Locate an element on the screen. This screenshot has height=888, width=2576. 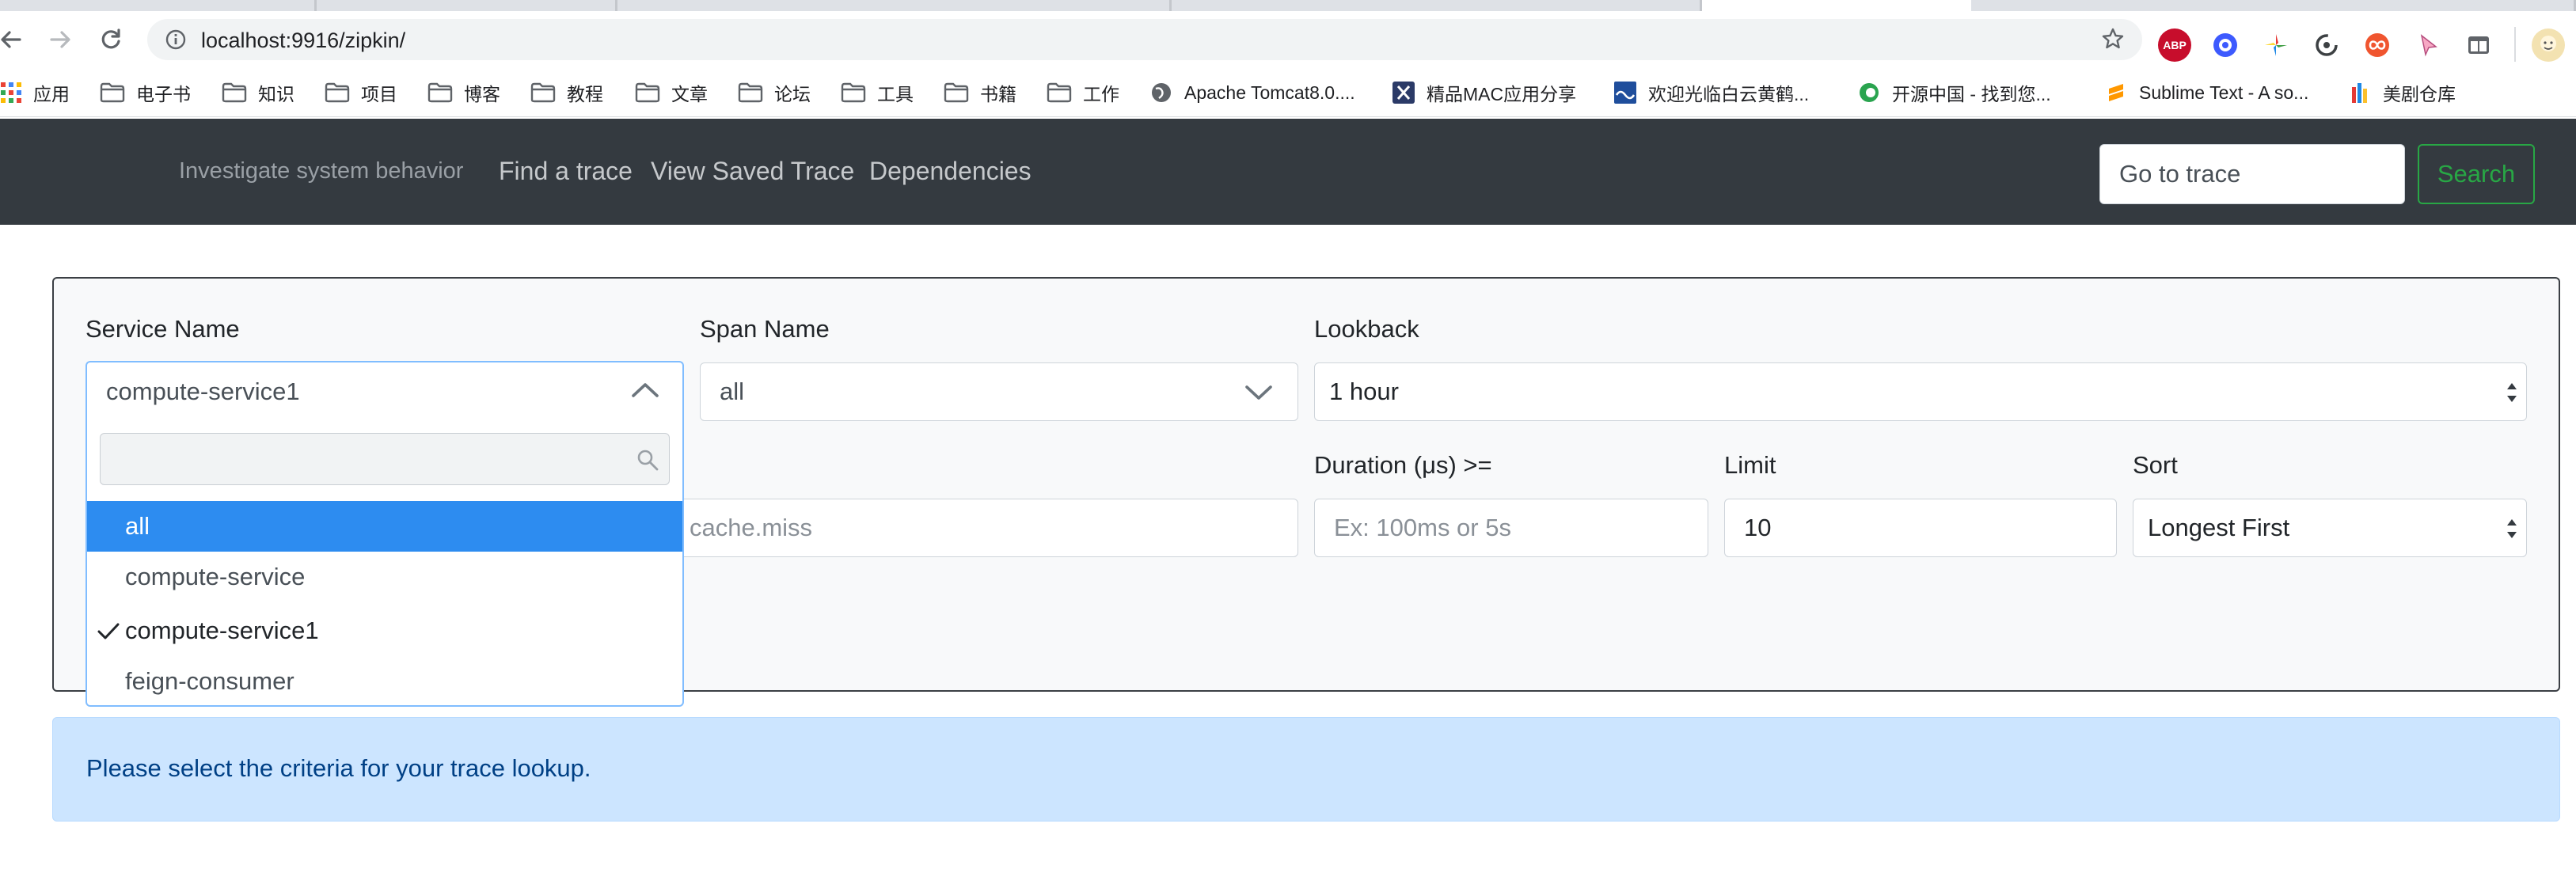
adblock-plus-icon: ABP is located at coordinates (2174, 45).